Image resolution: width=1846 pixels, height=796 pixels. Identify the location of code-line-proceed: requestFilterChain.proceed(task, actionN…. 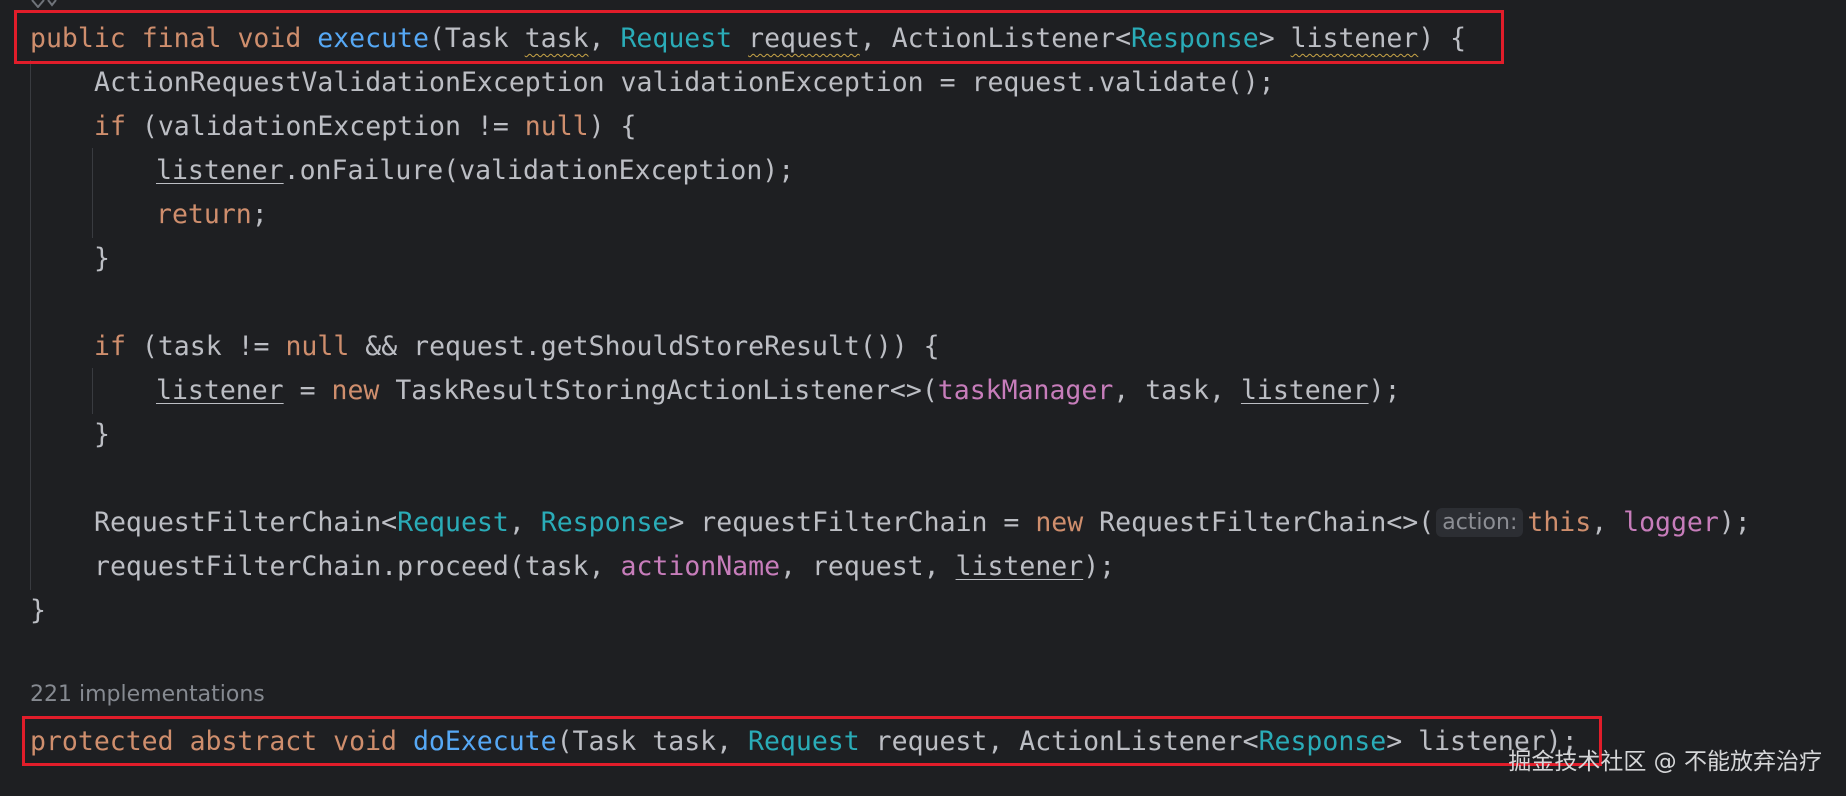
(604, 567).